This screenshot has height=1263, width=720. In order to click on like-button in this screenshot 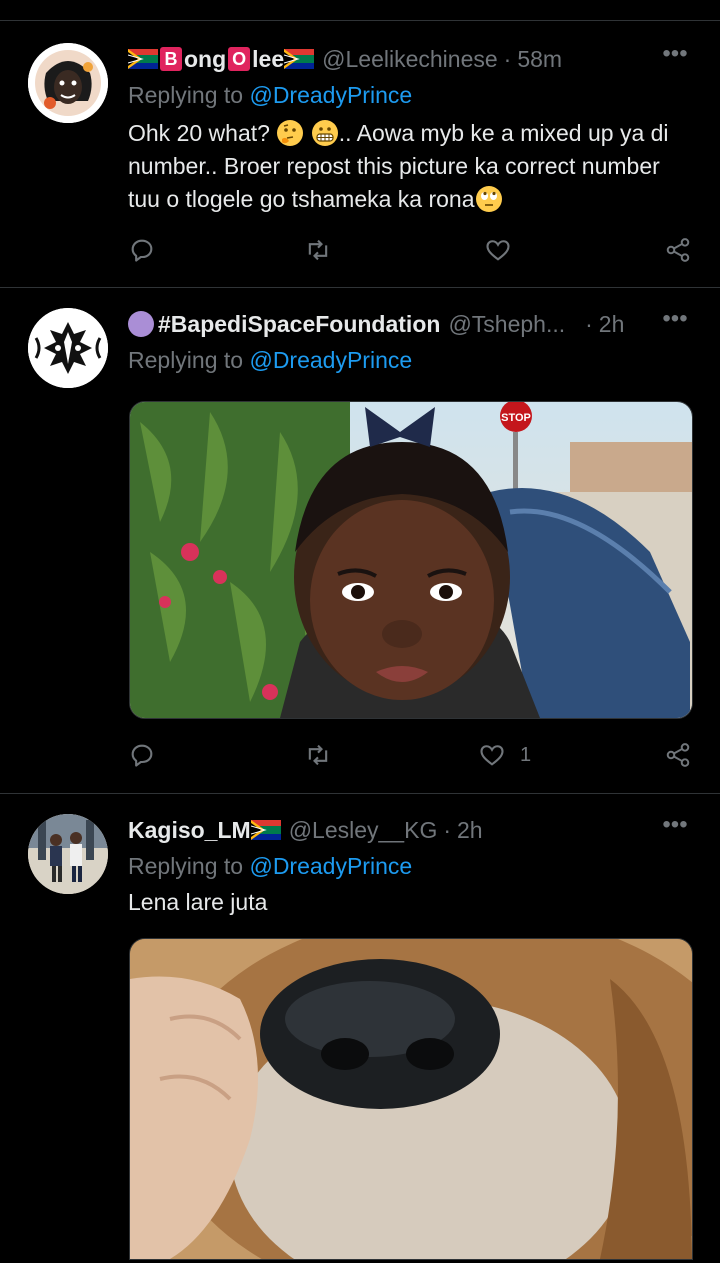, I will do `click(505, 250)`.